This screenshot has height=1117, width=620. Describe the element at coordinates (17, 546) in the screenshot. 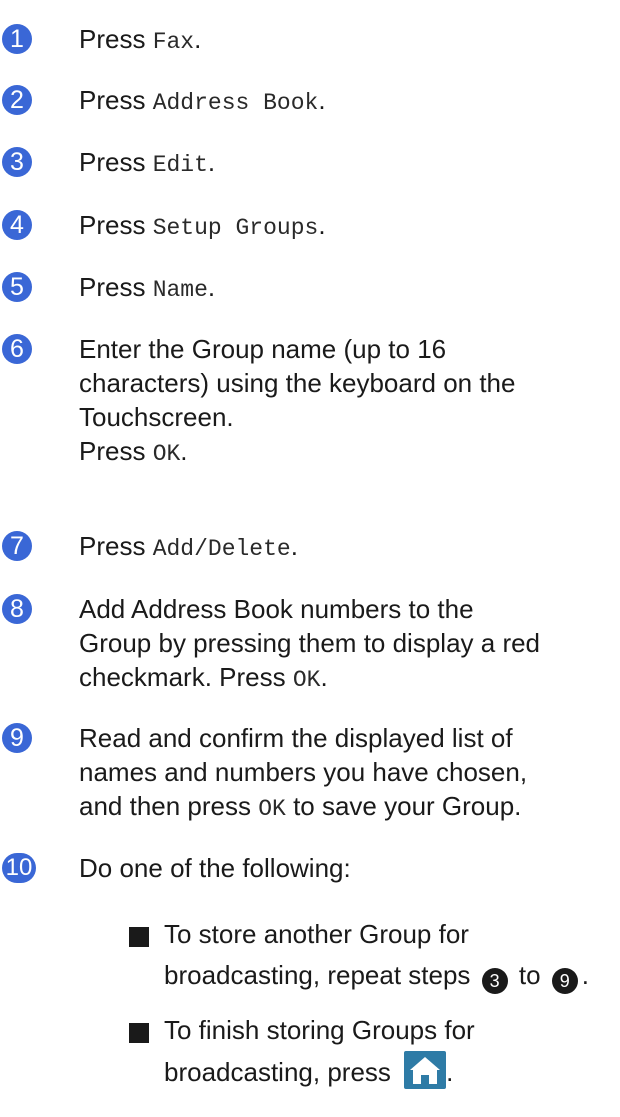

I see `step-number-badge: 7` at that location.